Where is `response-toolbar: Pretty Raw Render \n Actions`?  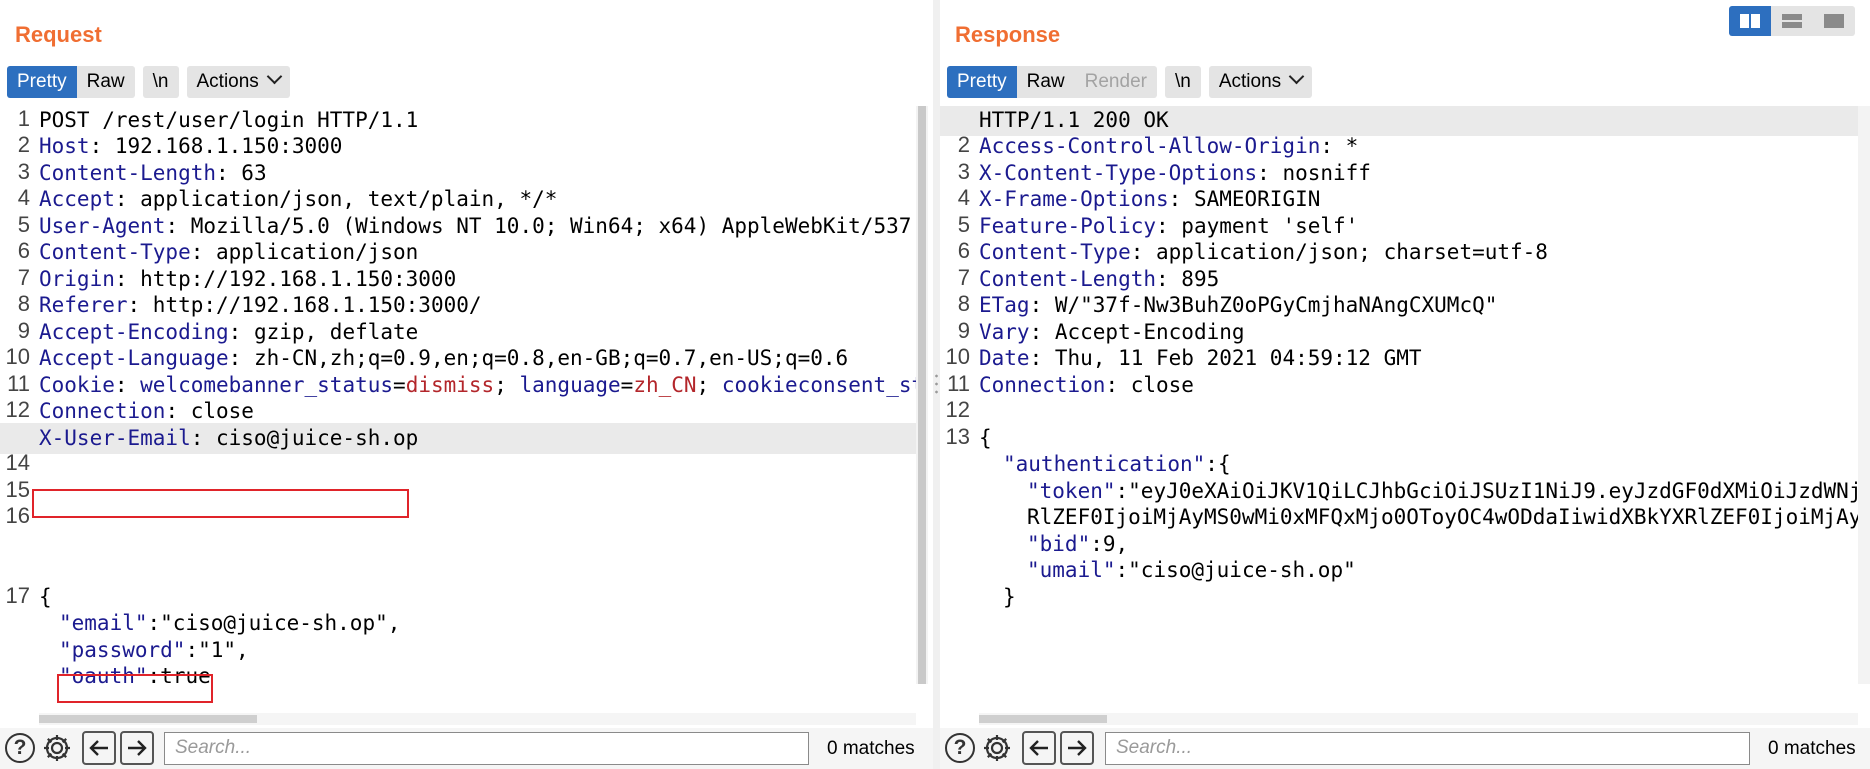 response-toolbar: Pretty Raw Render \n Actions is located at coordinates (1130, 82).